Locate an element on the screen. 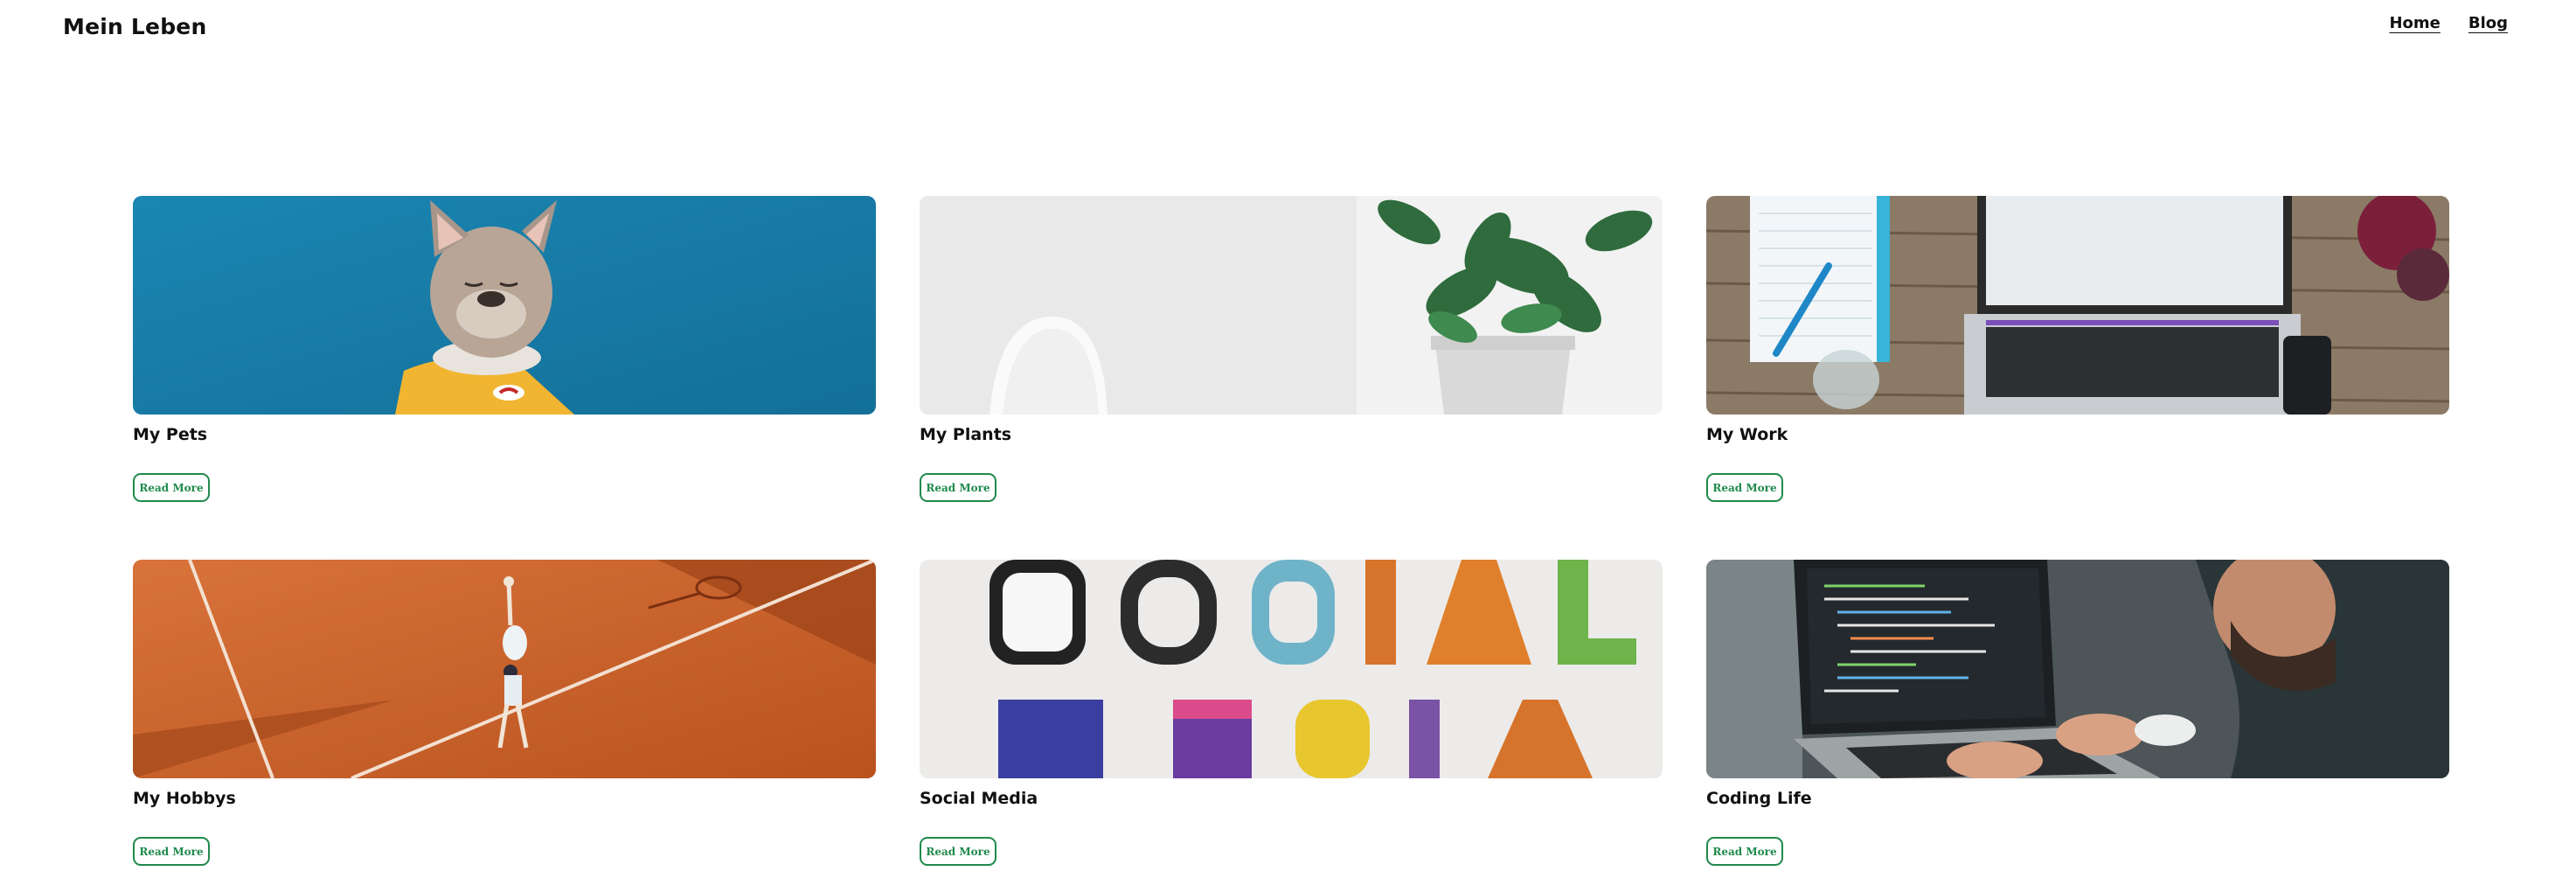 The image size is (2576, 892). card-title: My Pets is located at coordinates (170, 434).